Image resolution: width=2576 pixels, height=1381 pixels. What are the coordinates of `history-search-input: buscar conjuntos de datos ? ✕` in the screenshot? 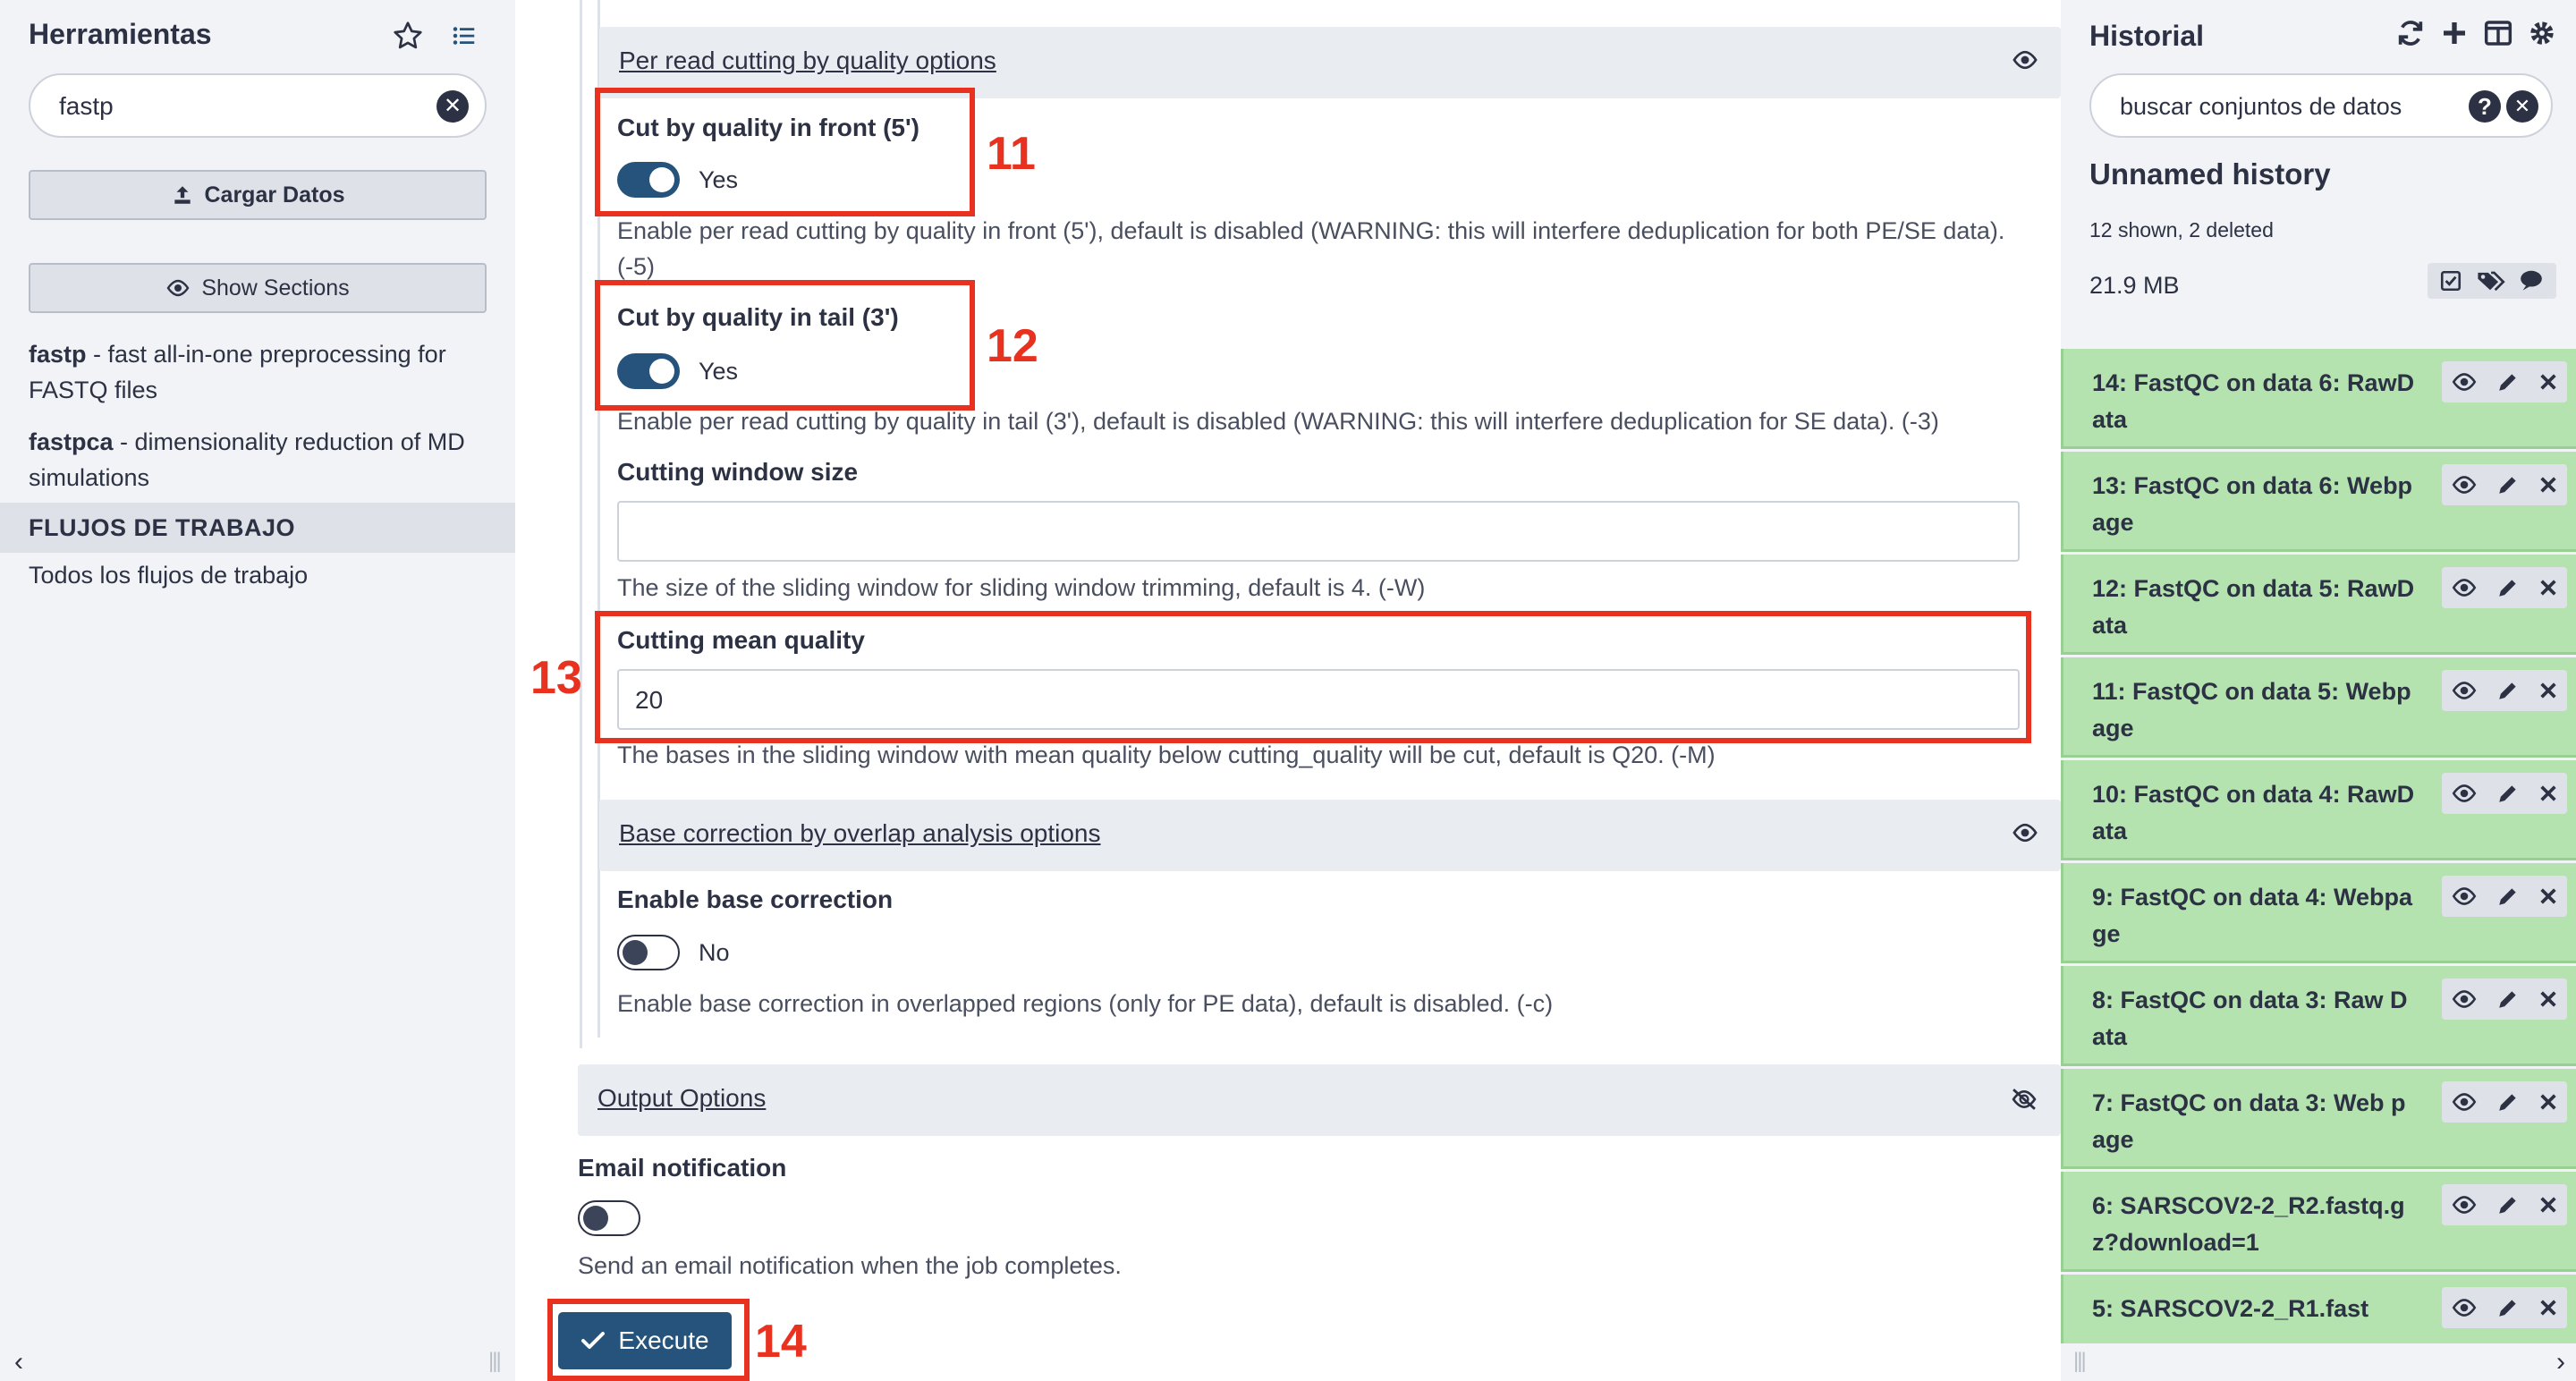 It's located at (2321, 105).